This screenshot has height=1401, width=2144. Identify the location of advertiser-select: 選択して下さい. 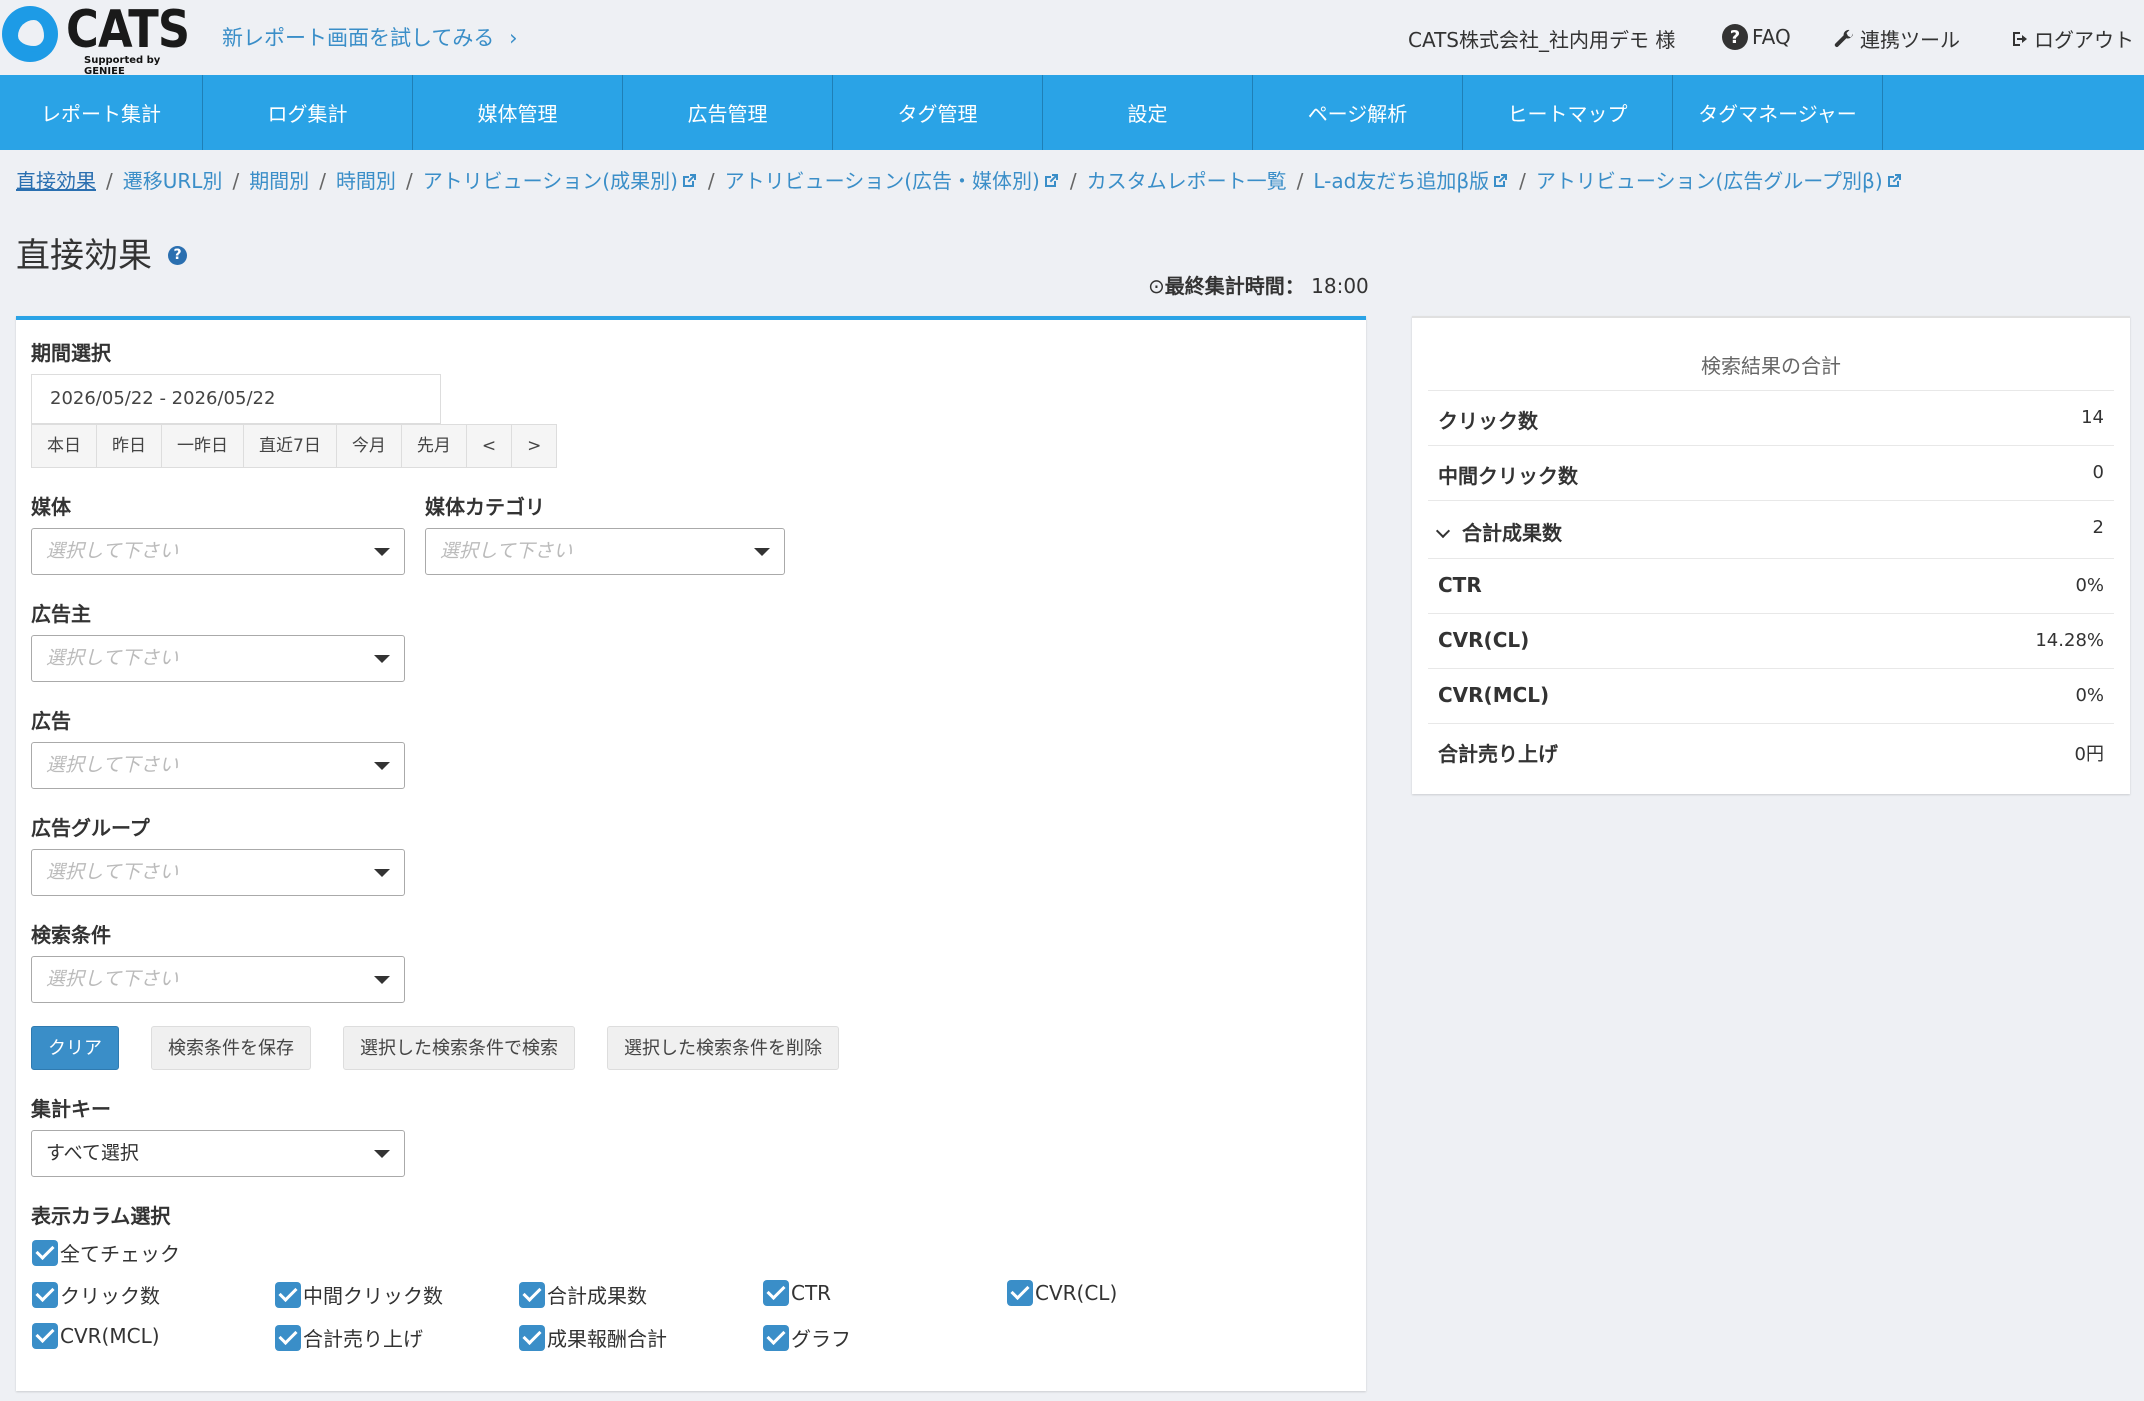
(218, 658).